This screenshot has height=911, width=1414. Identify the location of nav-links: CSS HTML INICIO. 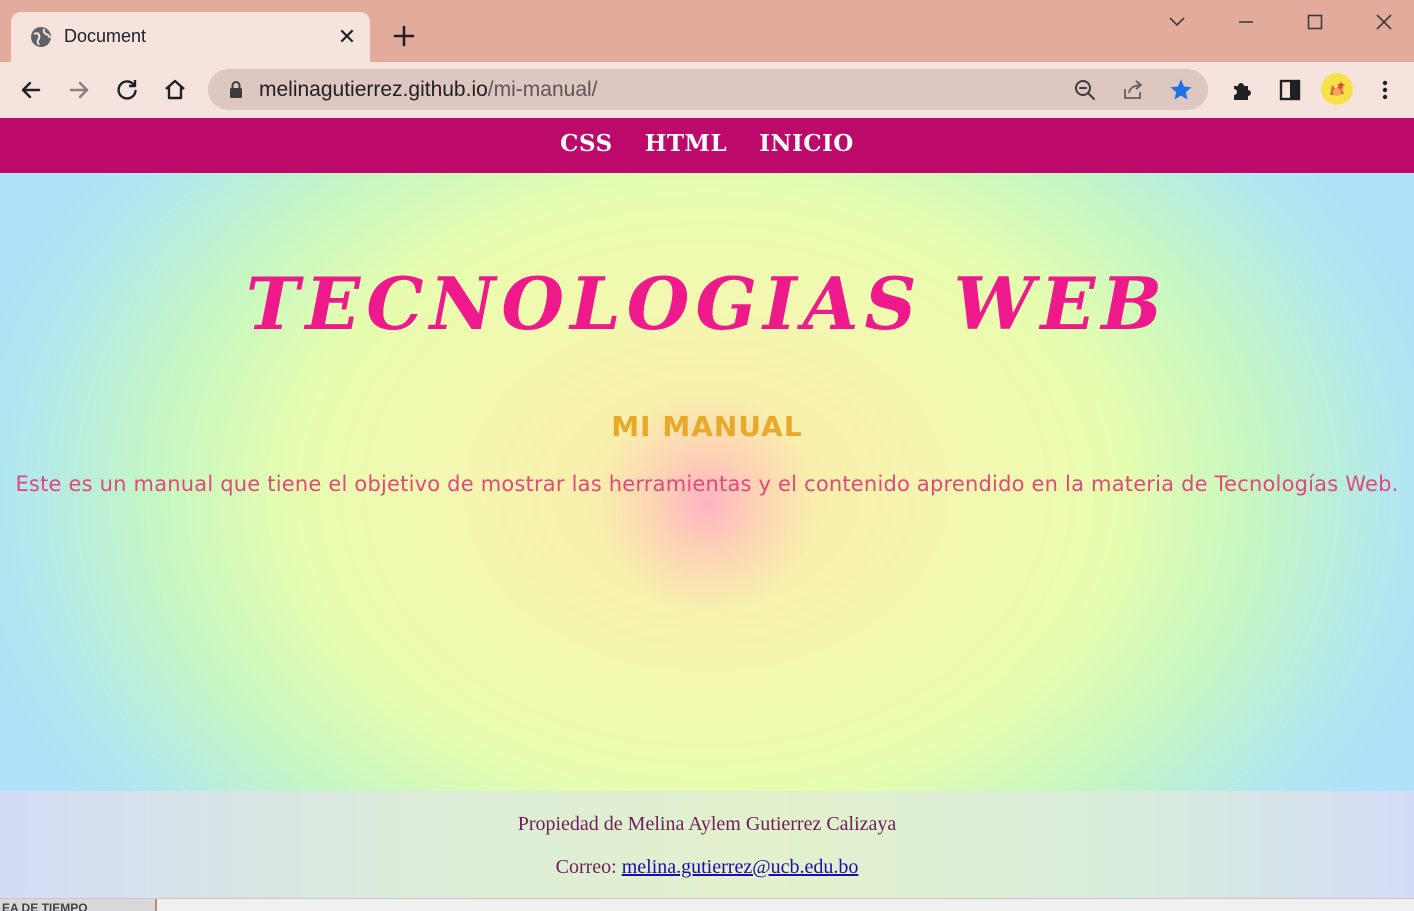
(707, 143).